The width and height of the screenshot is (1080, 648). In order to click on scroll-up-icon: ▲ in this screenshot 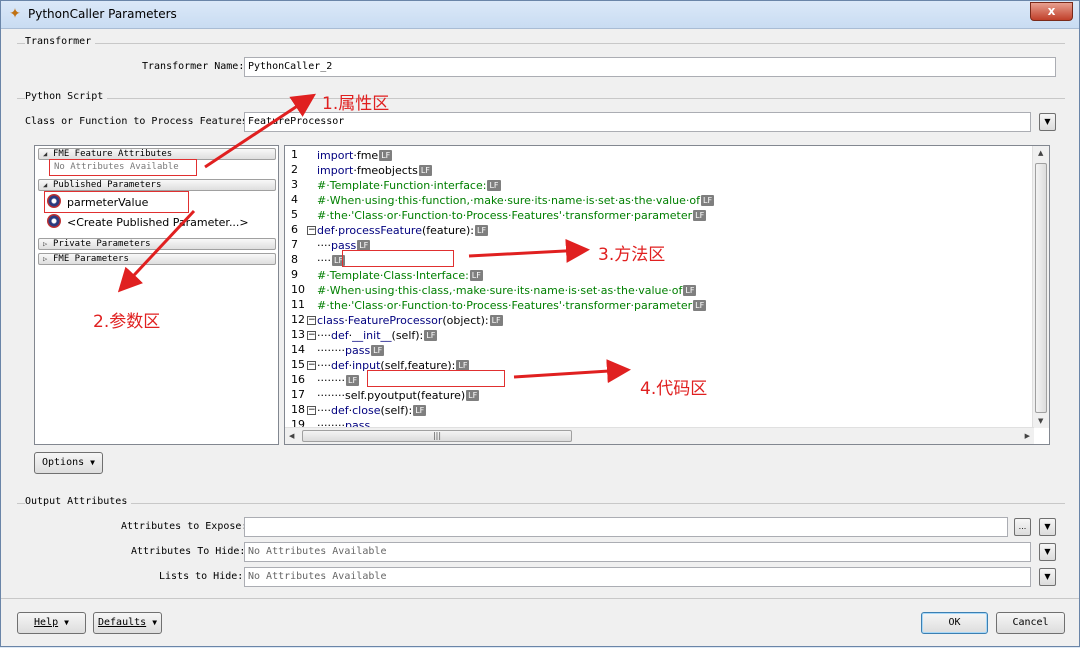, I will do `click(1040, 153)`.